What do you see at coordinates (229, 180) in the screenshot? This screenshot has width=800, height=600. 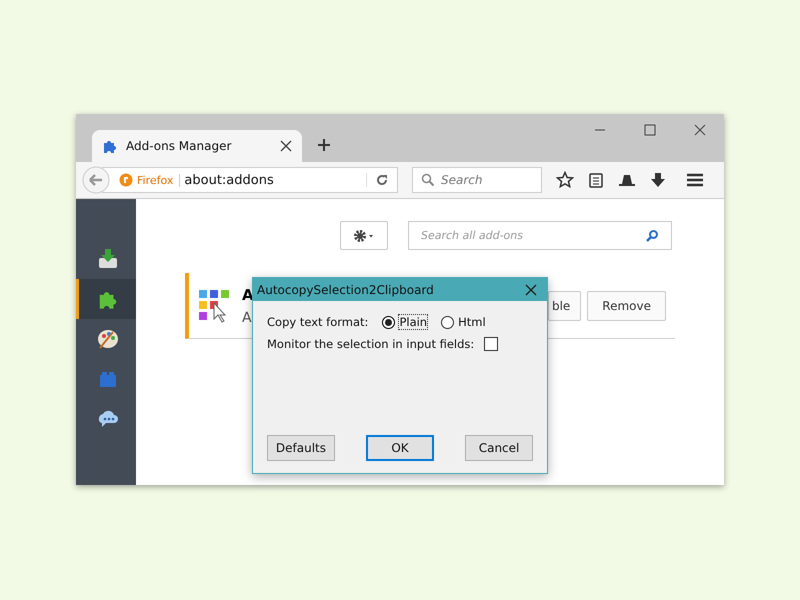 I see `url-text: about:addons` at bounding box center [229, 180].